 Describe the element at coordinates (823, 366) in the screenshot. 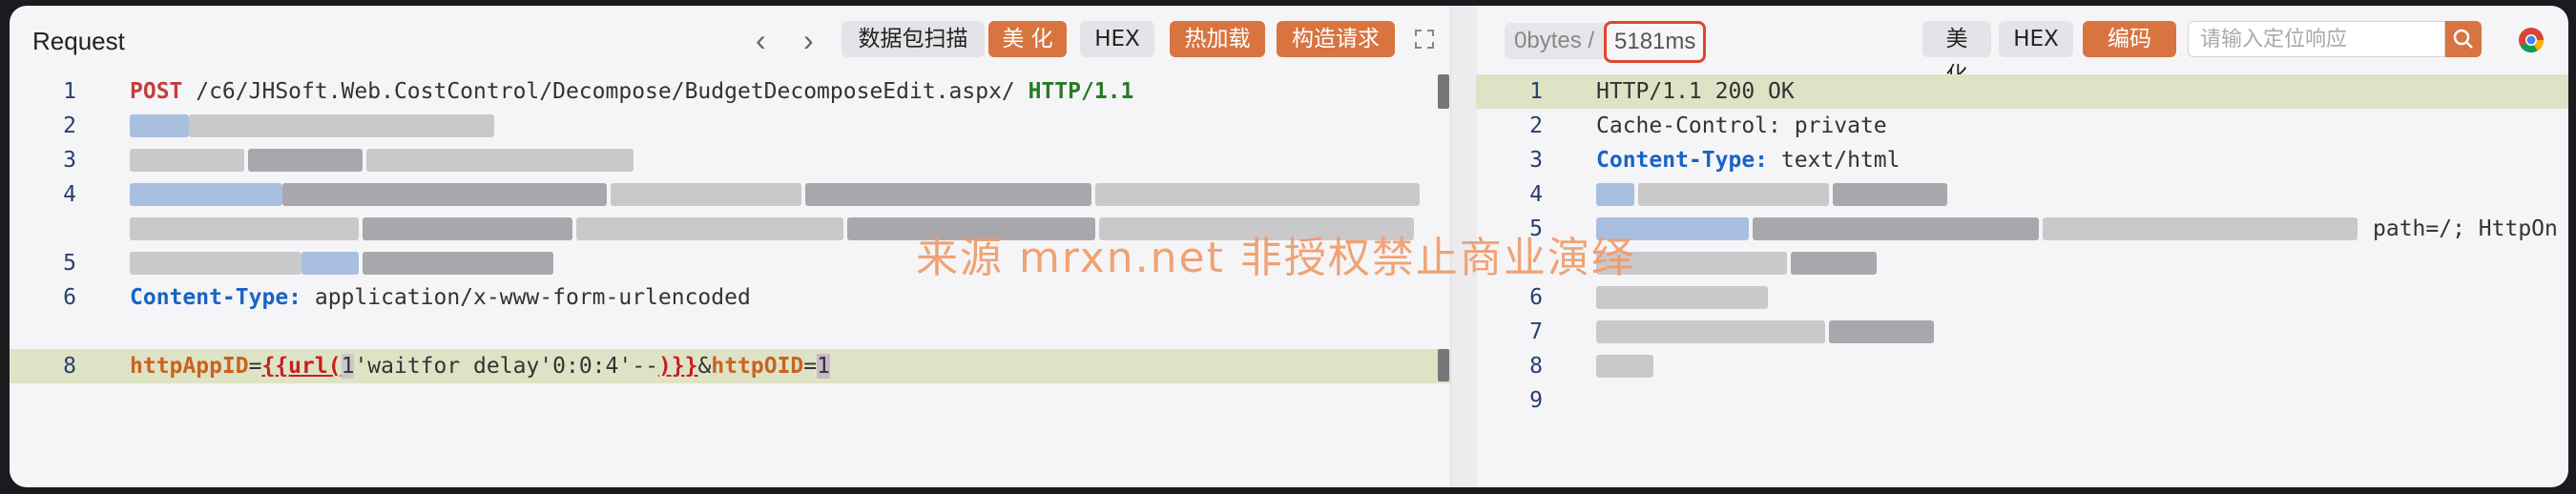

I see `param-value: 1` at that location.